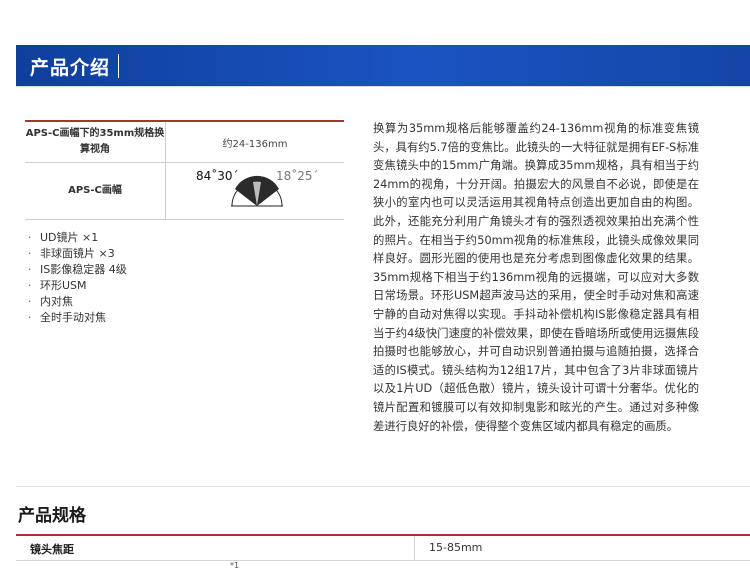 The height and width of the screenshot is (570, 750). I want to click on table-row: APS-C画幅 84˚30´ 18˚25´, so click(184, 191).